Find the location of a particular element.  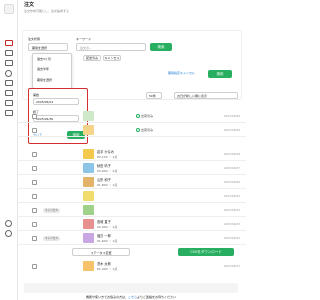

order-date: 2025/06/30 is located at coordinates (231, 116).